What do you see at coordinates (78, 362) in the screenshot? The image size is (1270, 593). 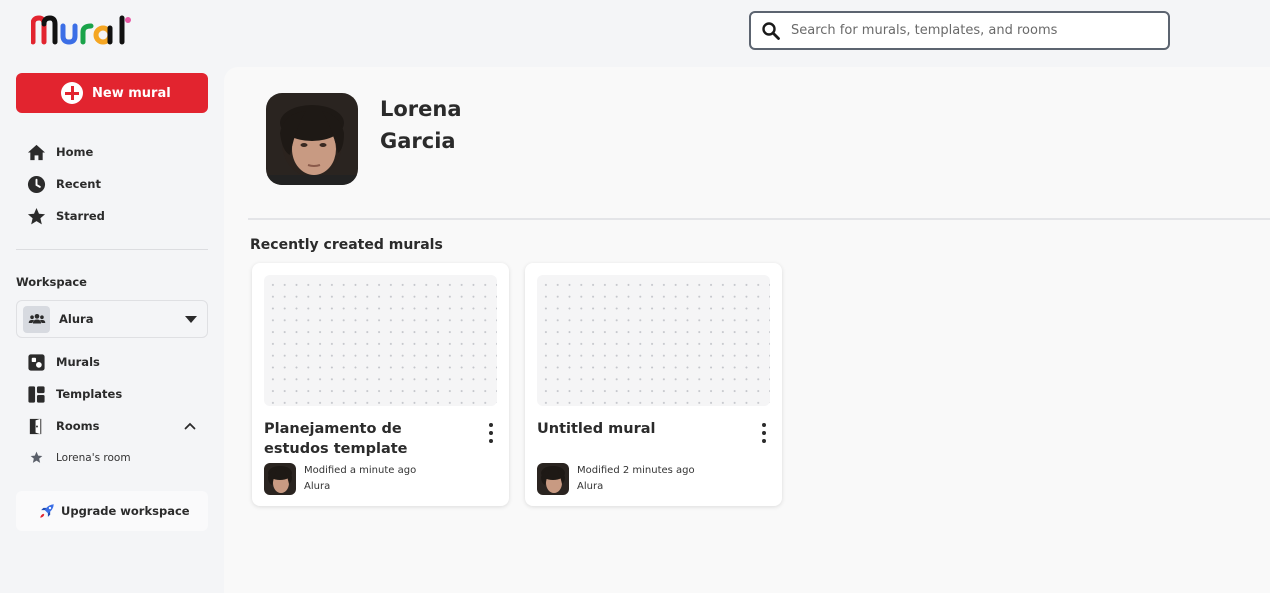 I see `sidebar-item-label: Murals` at bounding box center [78, 362].